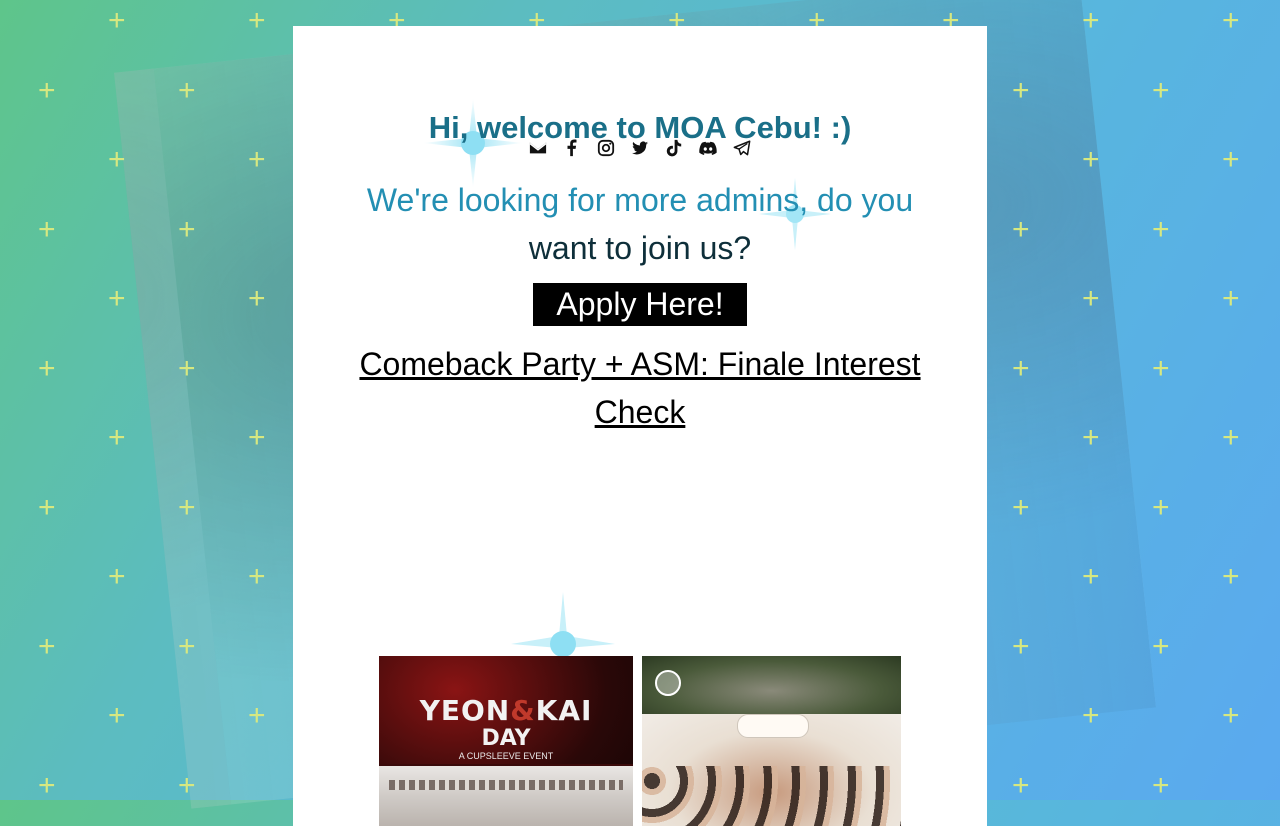  What do you see at coordinates (773, 726) in the screenshot?
I see `venue-sign` at bounding box center [773, 726].